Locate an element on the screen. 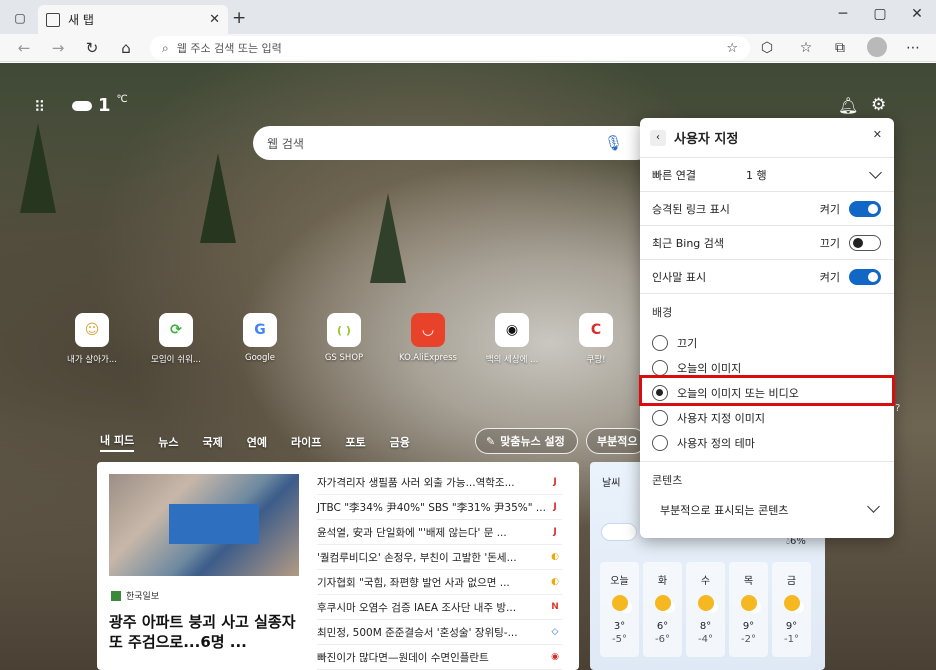 The width and height of the screenshot is (936, 670). address-bar: ⌕ 웹 주소 검색 또는 입력 ☆ is located at coordinates (450, 48).